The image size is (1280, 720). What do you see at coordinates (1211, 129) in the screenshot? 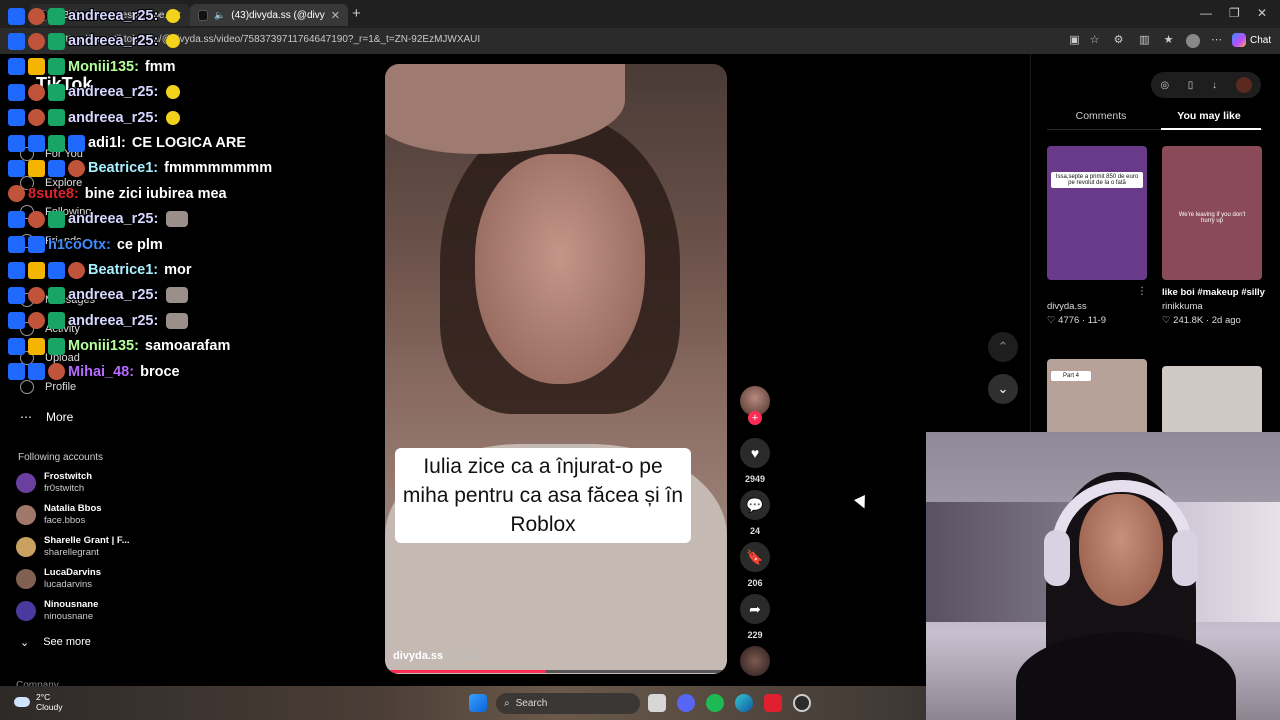
I see `active-tab-indicator` at bounding box center [1211, 129].